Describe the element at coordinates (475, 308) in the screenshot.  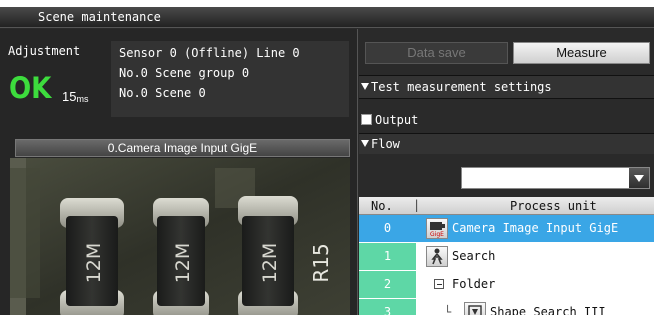
I see `shape-search-icon` at that location.